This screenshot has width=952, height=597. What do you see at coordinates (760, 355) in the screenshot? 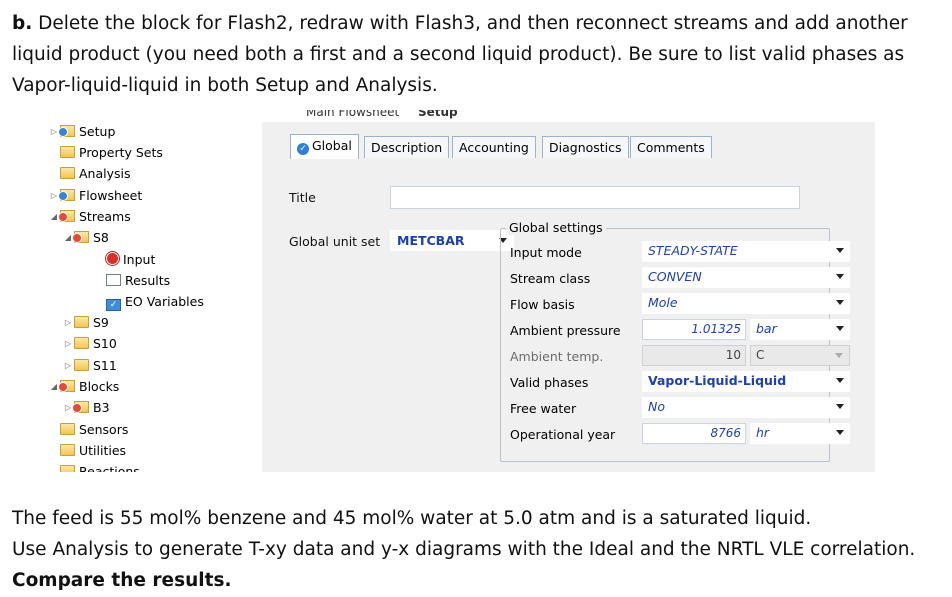
I see `unit-value: C` at bounding box center [760, 355].